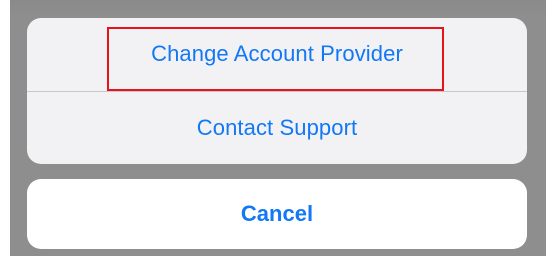 Image resolution: width=546 pixels, height=256 pixels. Describe the element at coordinates (278, 252) in the screenshot. I see `bottom-overlay` at that location.